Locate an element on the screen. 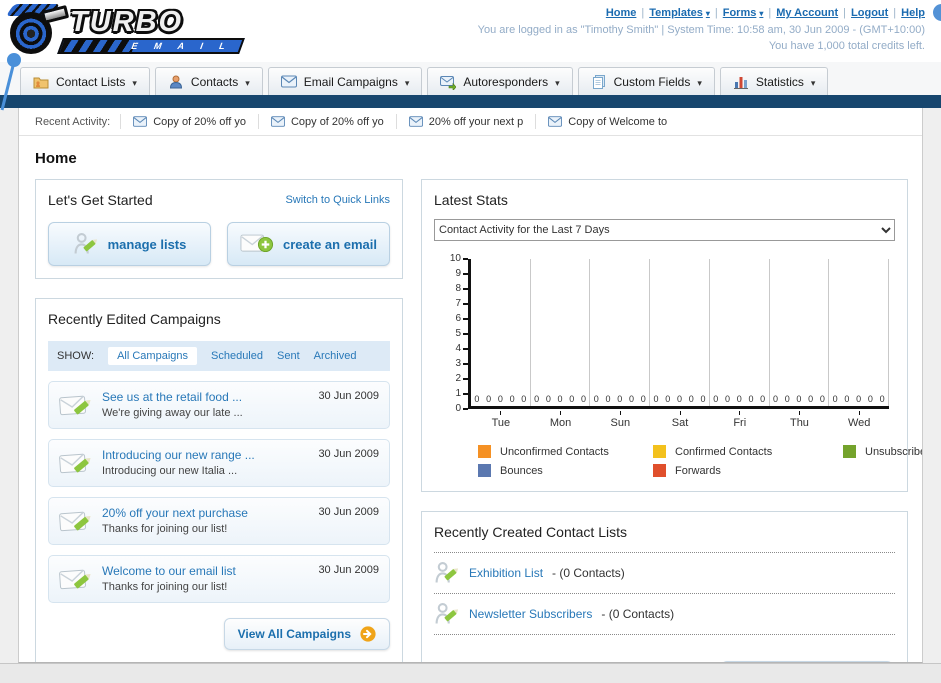 This screenshot has height=683, width=941. recent-activity-item: Copy of Welcome to is located at coordinates (607, 121).